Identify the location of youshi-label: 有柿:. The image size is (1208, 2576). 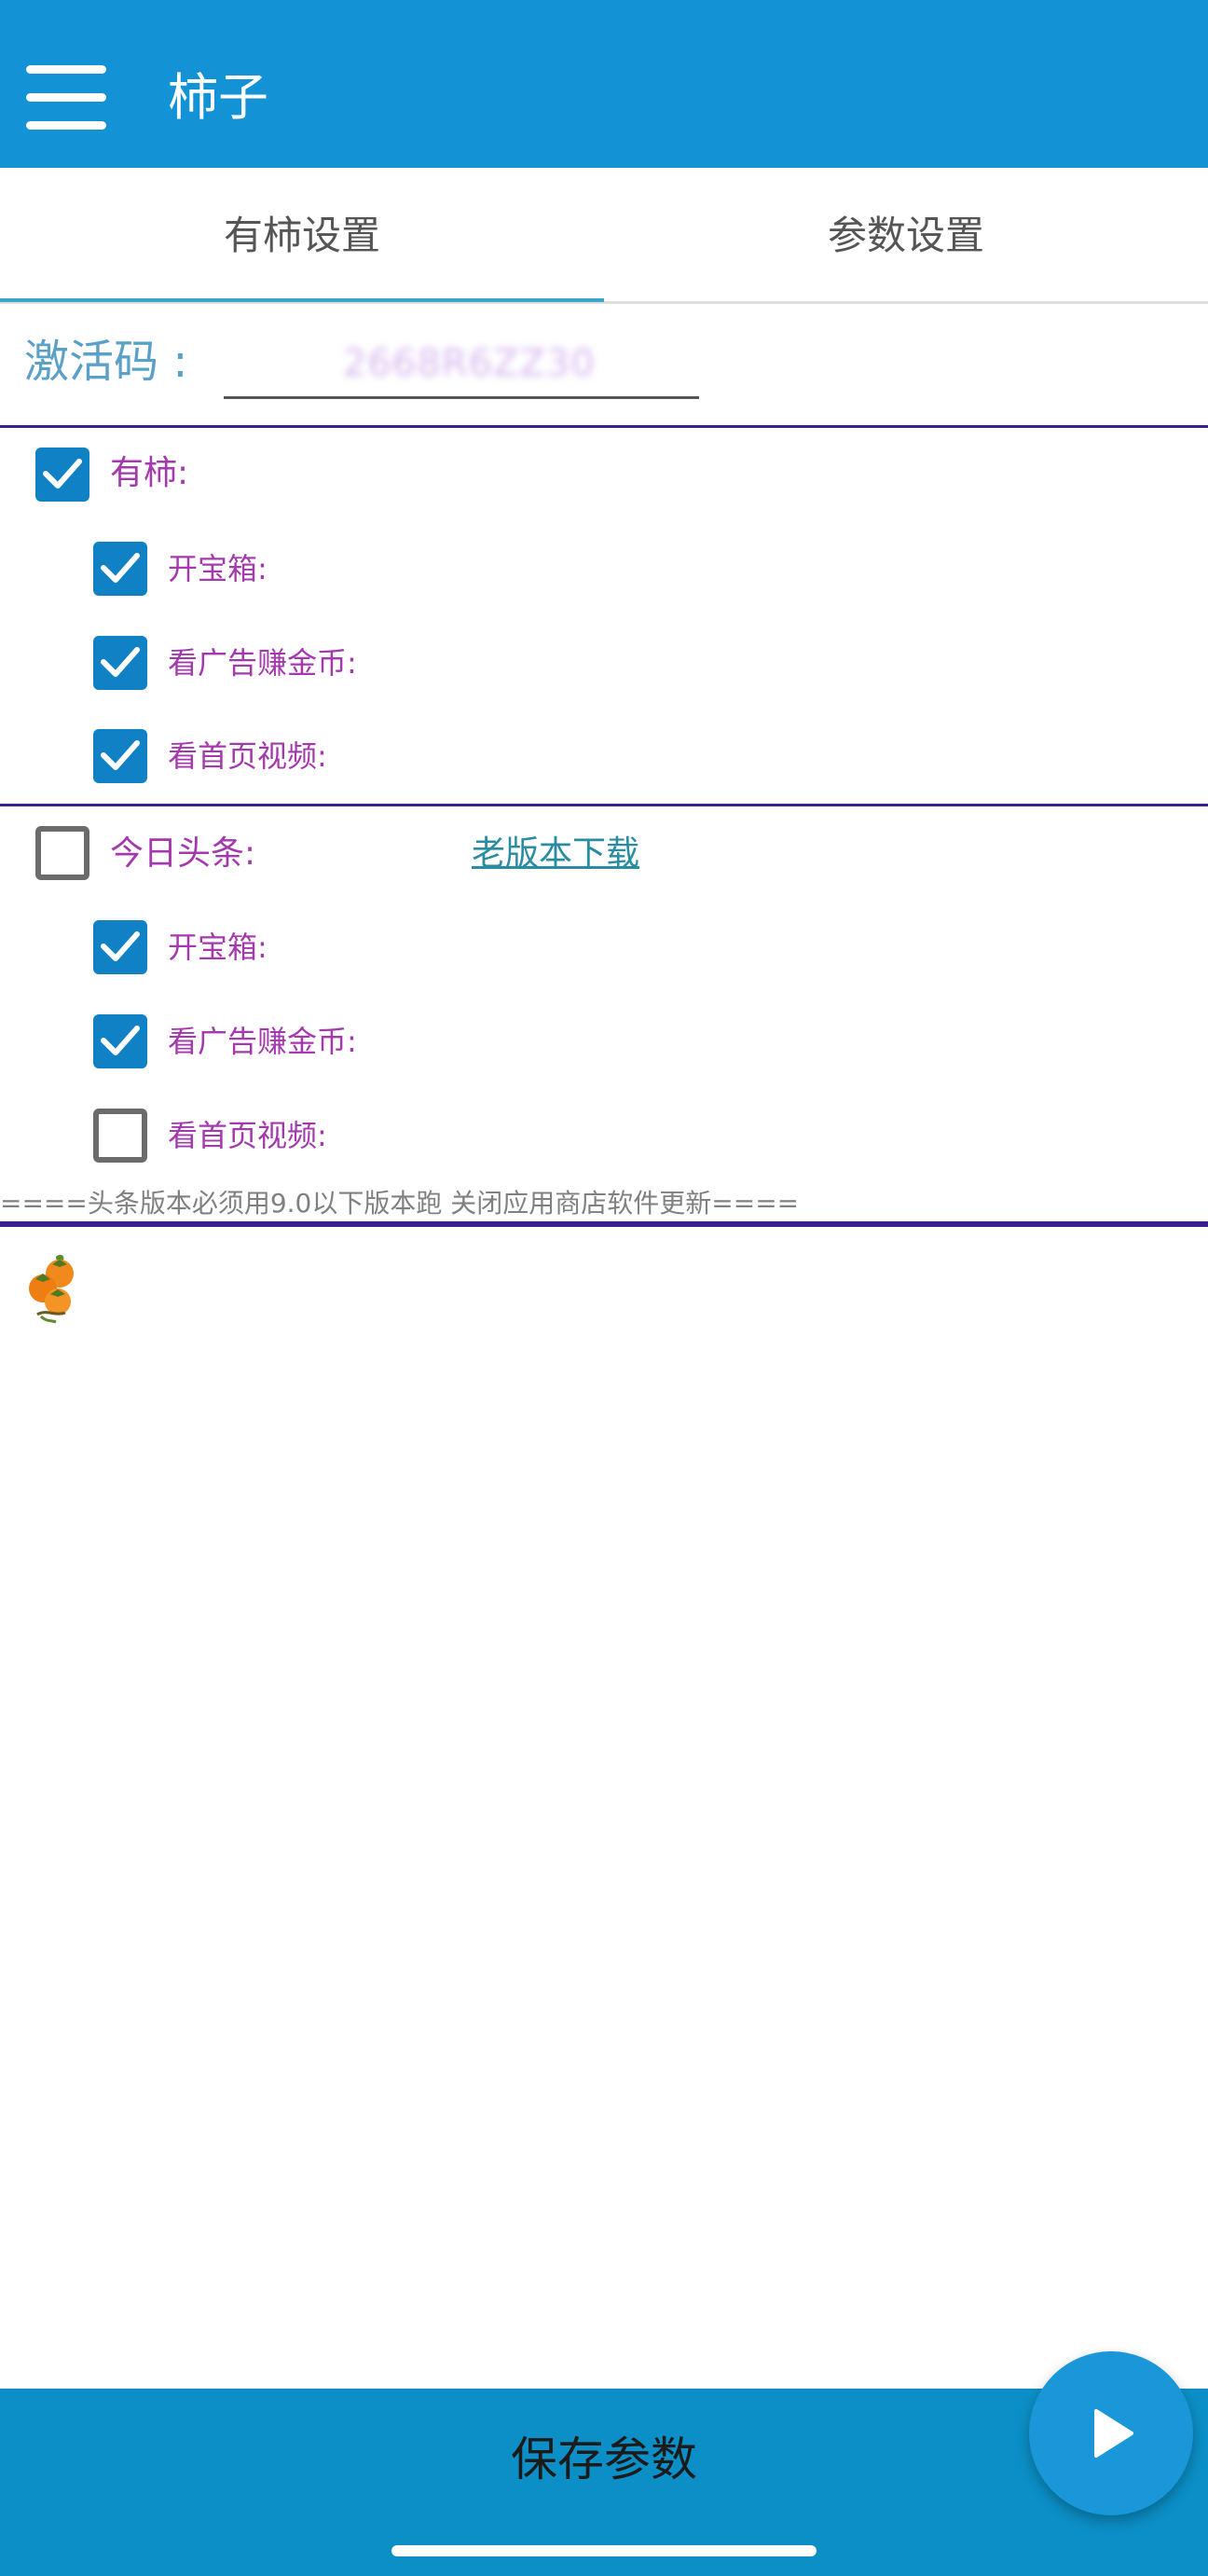
(149, 473).